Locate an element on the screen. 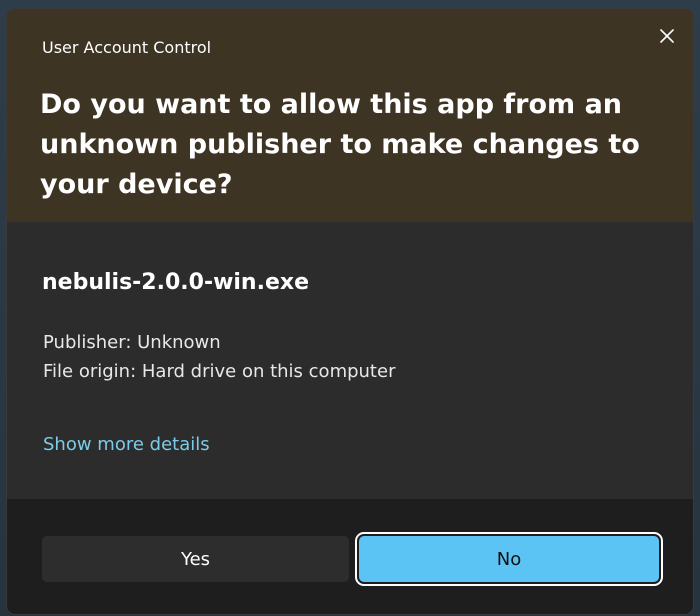 This screenshot has height=616, width=700. file-origin-text: File origin: Hard drive on this computer is located at coordinates (219, 371).